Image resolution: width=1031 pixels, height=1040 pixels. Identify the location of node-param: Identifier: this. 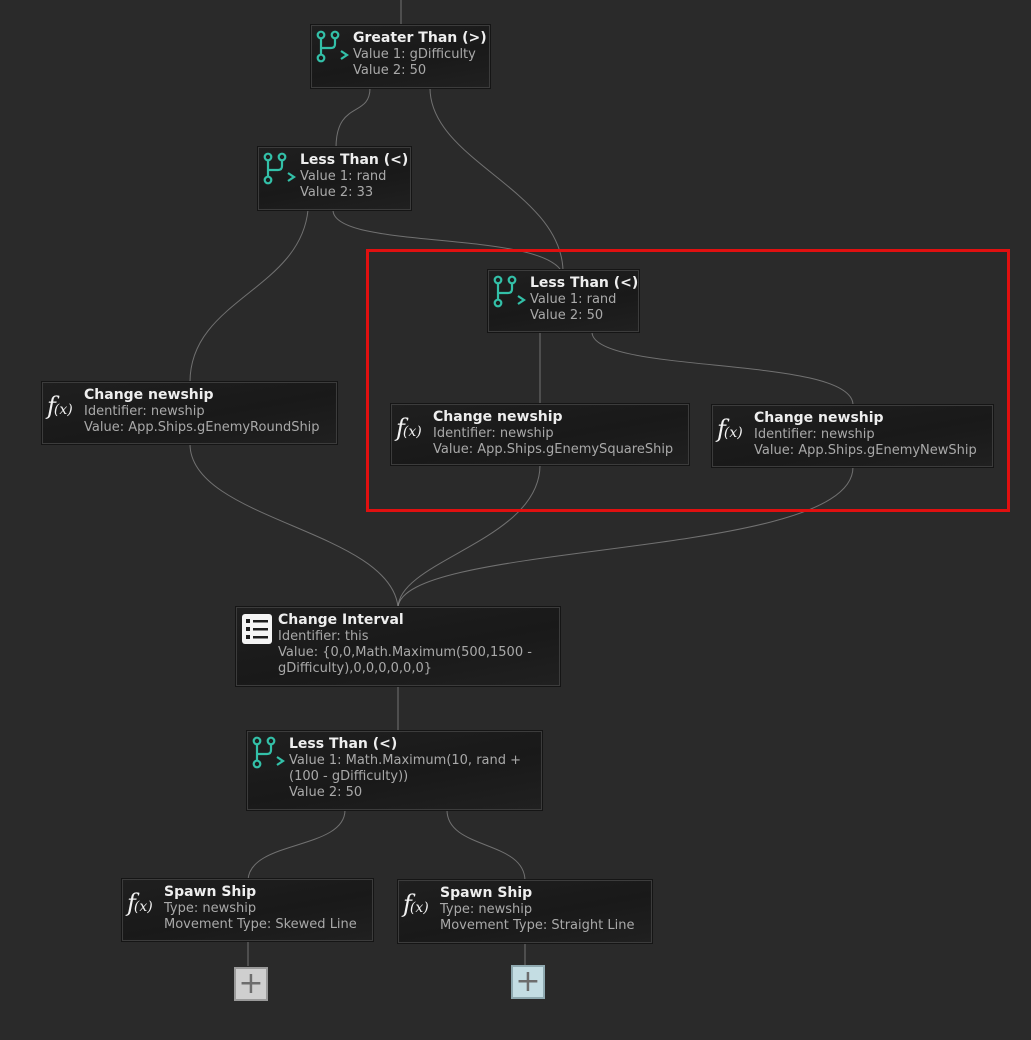
(323, 636).